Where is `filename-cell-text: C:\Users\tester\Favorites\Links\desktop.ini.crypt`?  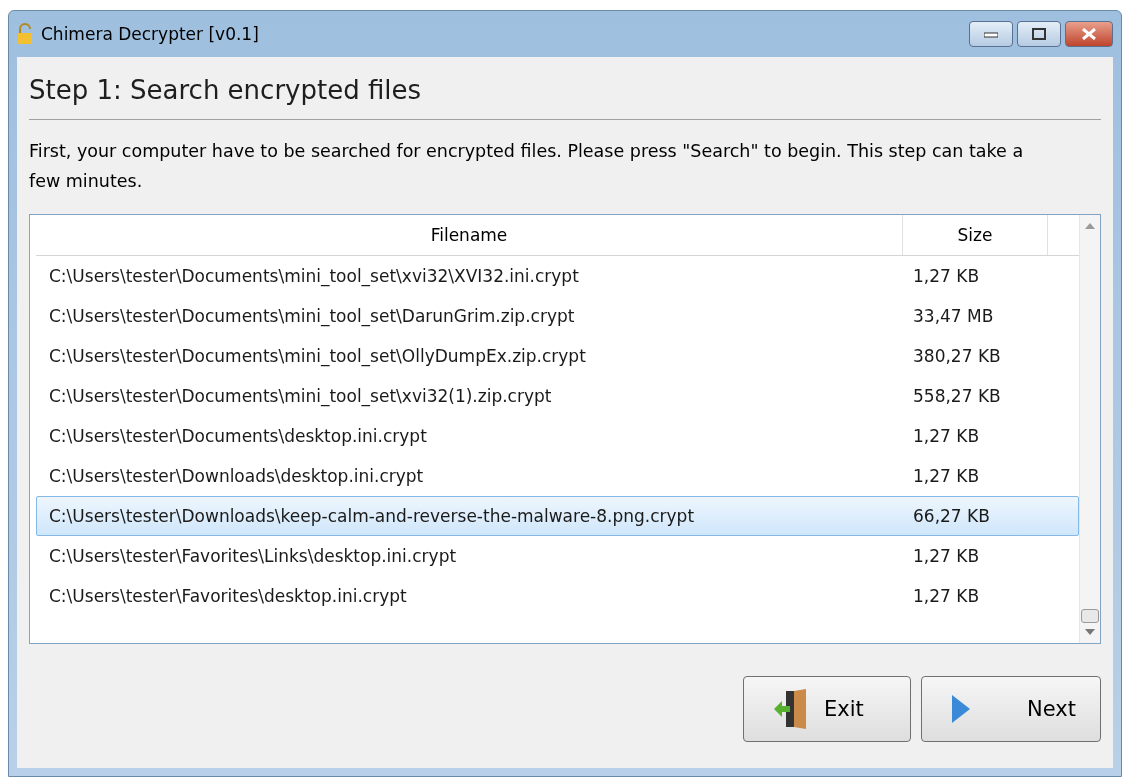
filename-cell-text: C:\Users\tester\Favorites\Links\desktop.ini.crypt is located at coordinates (253, 556).